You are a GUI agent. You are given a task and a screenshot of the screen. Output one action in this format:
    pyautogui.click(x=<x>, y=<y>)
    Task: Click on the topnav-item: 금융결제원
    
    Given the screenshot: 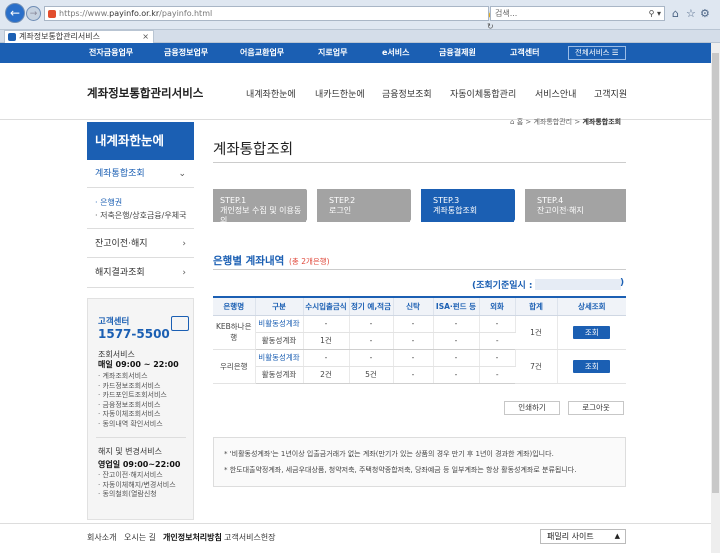 What is the action you would take?
    pyautogui.click(x=457, y=53)
    